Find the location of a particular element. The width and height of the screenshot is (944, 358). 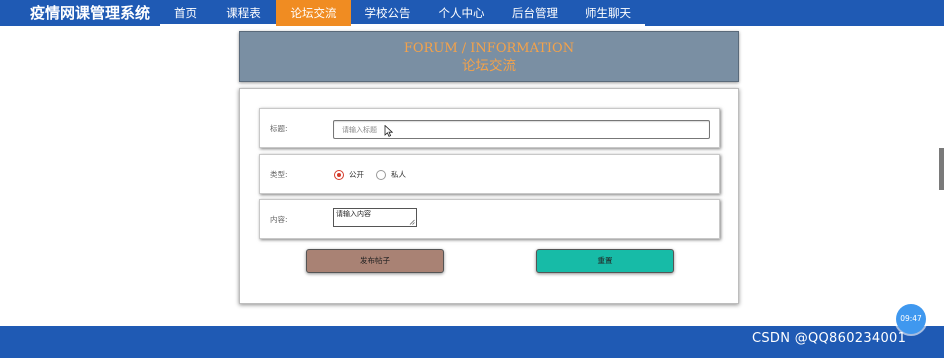

radio-public-label: 公开 is located at coordinates (356, 174).